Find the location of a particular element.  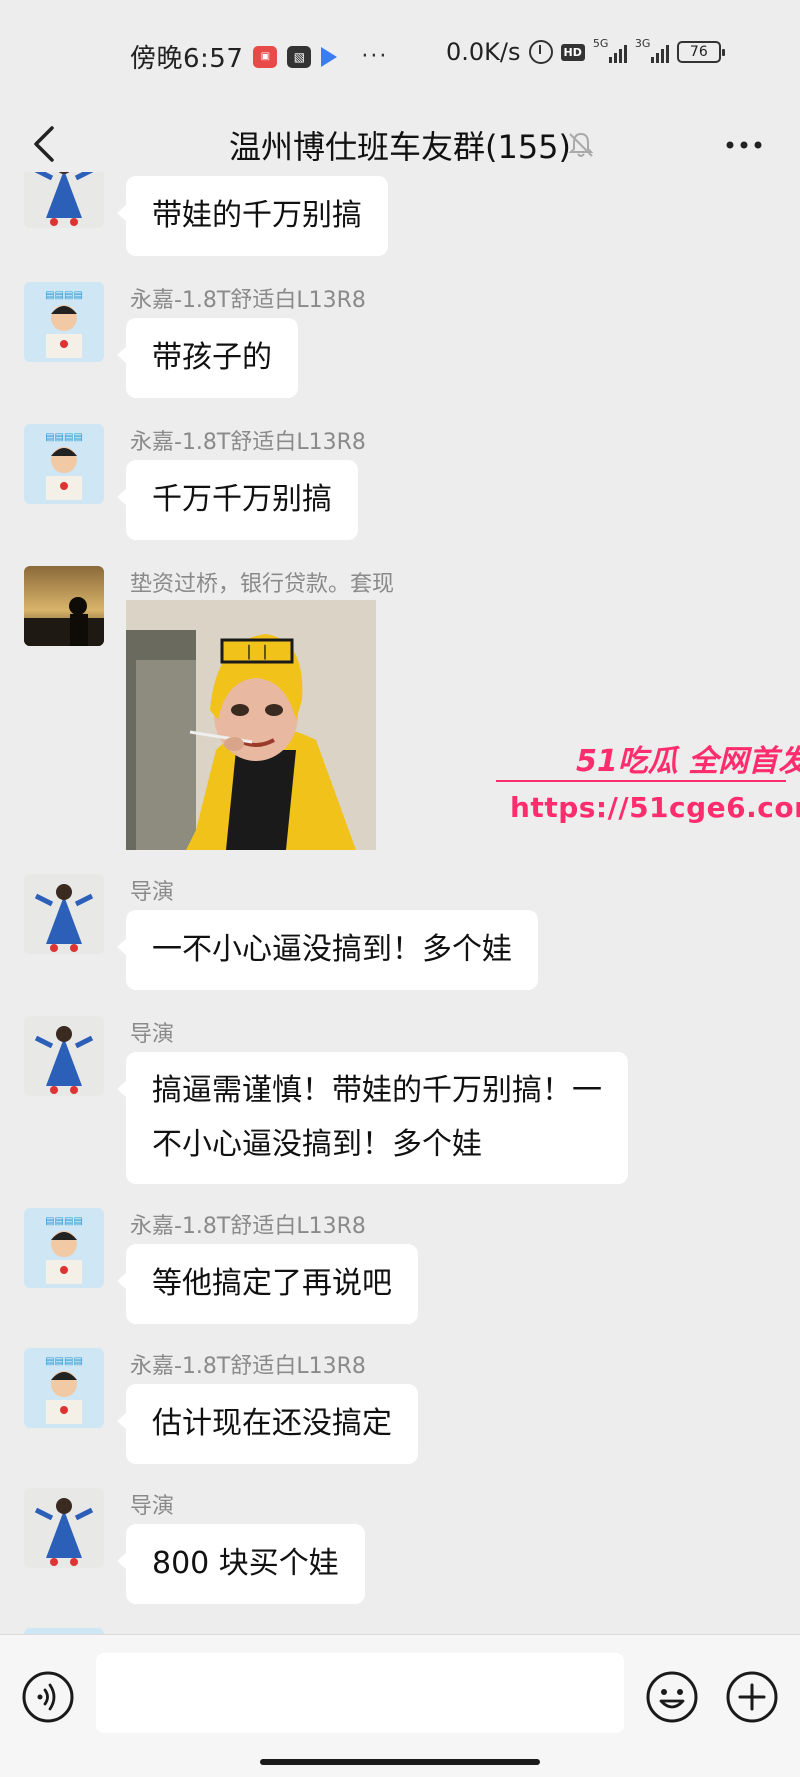

message-input is located at coordinates (360, 1693).